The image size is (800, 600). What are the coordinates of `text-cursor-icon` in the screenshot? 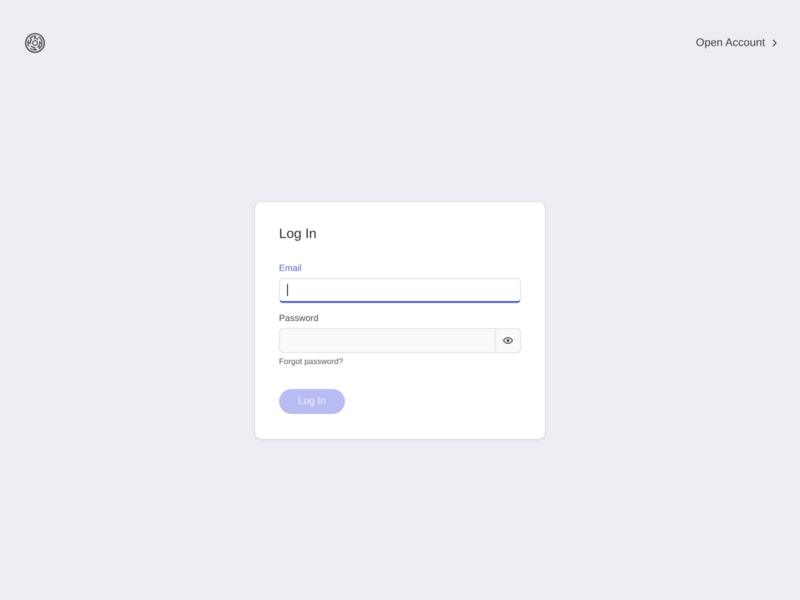 It's located at (287, 290).